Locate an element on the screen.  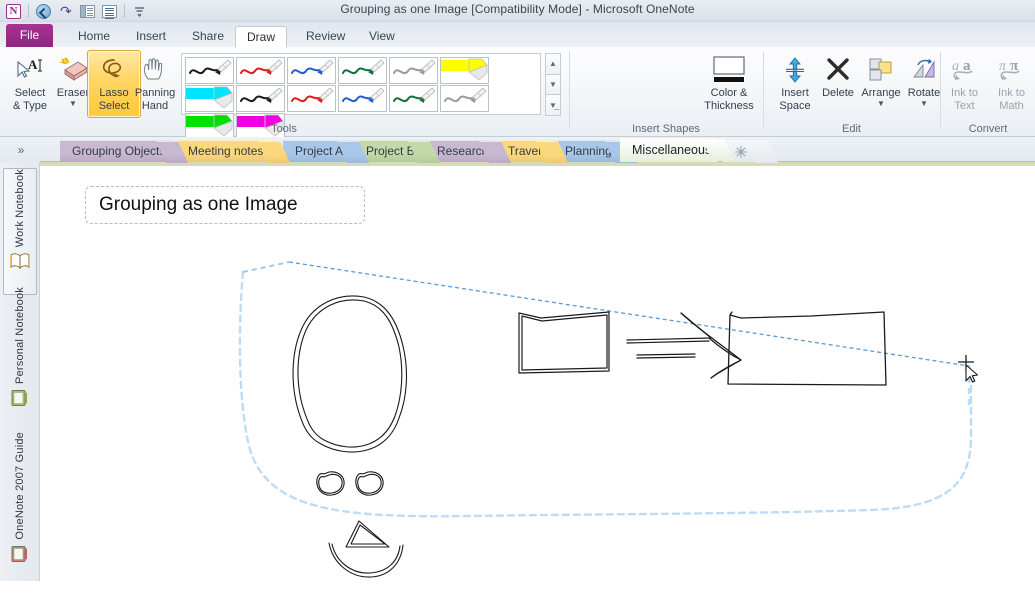
lasso-select-icon is located at coordinates (114, 70).